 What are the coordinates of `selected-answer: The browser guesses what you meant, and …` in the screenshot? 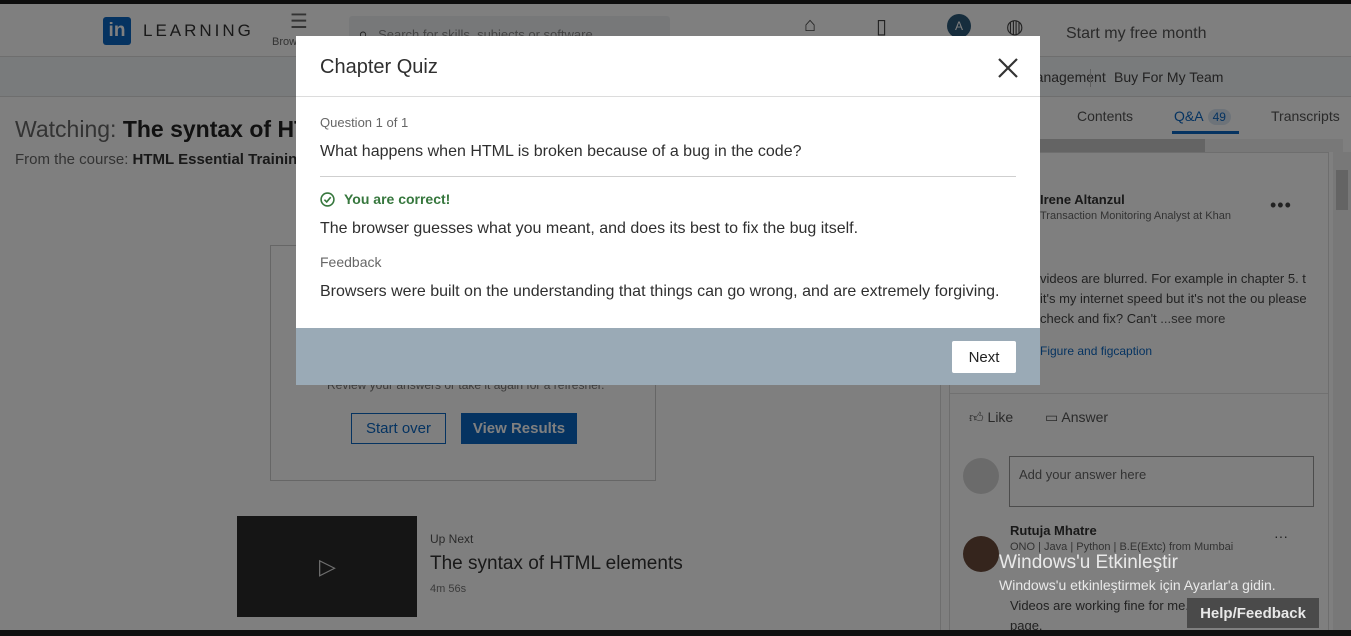 It's located at (589, 228).